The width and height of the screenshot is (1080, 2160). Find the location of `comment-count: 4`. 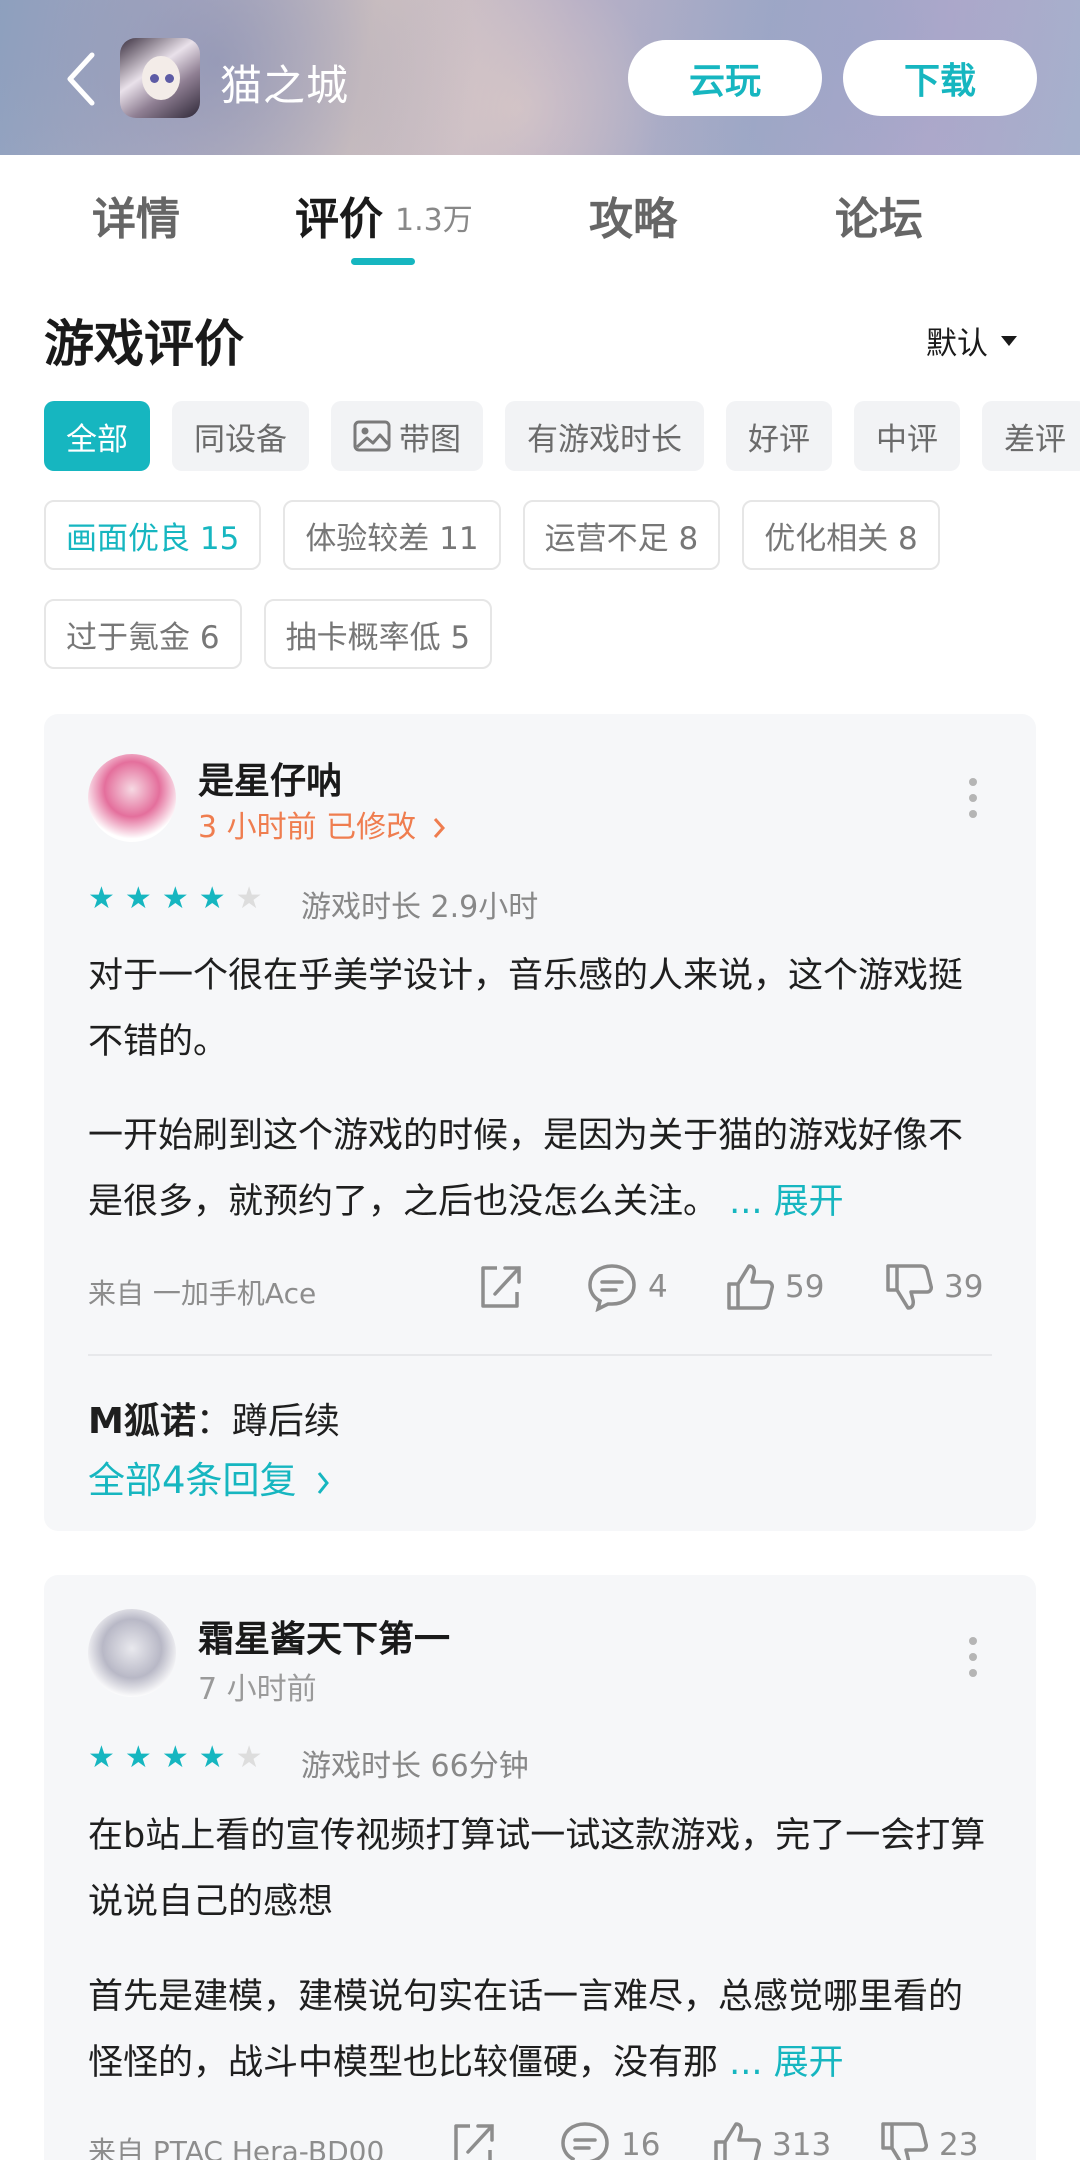

comment-count: 4 is located at coordinates (658, 1287).